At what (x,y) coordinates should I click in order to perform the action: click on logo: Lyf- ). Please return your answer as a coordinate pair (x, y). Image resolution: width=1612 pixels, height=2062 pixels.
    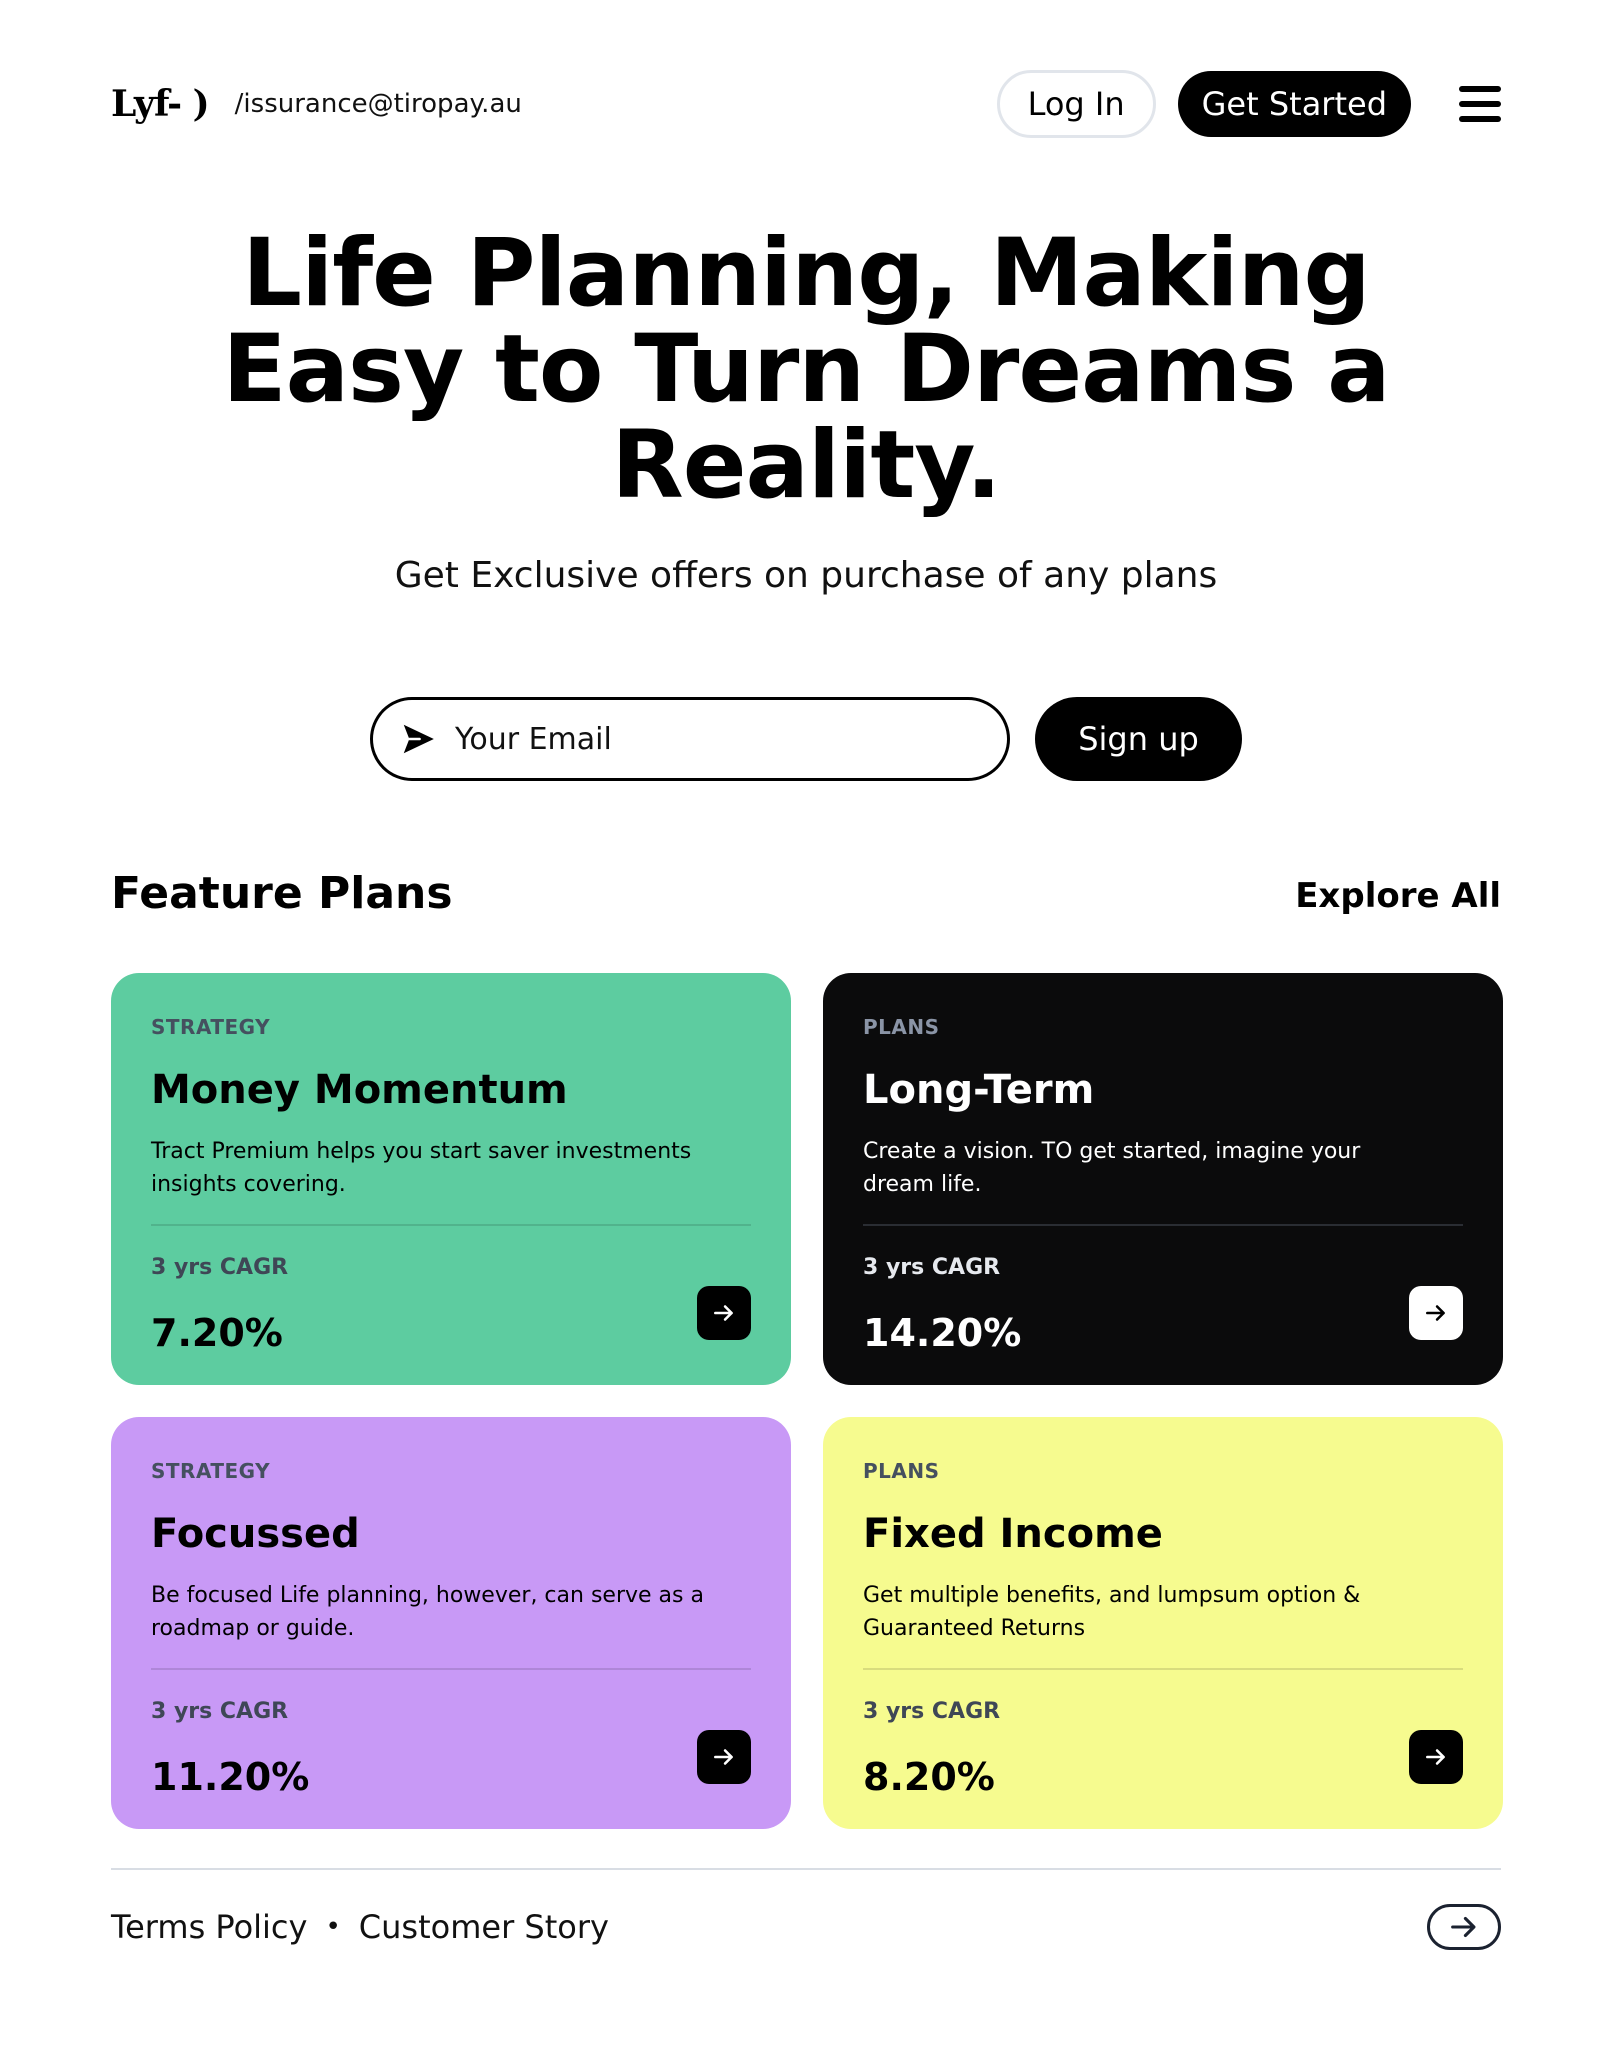
    Looking at the image, I should click on (160, 104).